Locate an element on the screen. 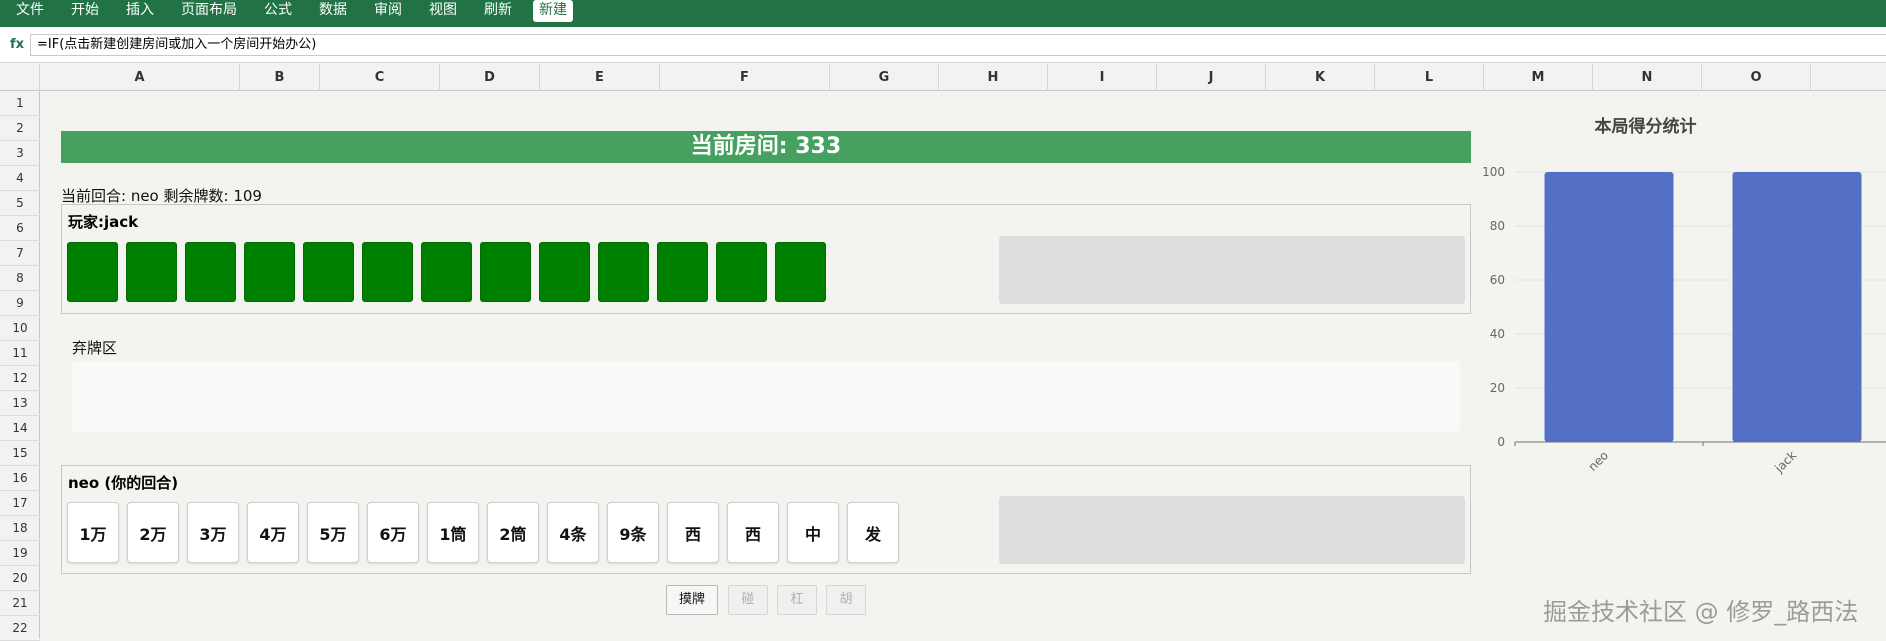 The height and width of the screenshot is (641, 1886). win-button: 胡 is located at coordinates (846, 600).